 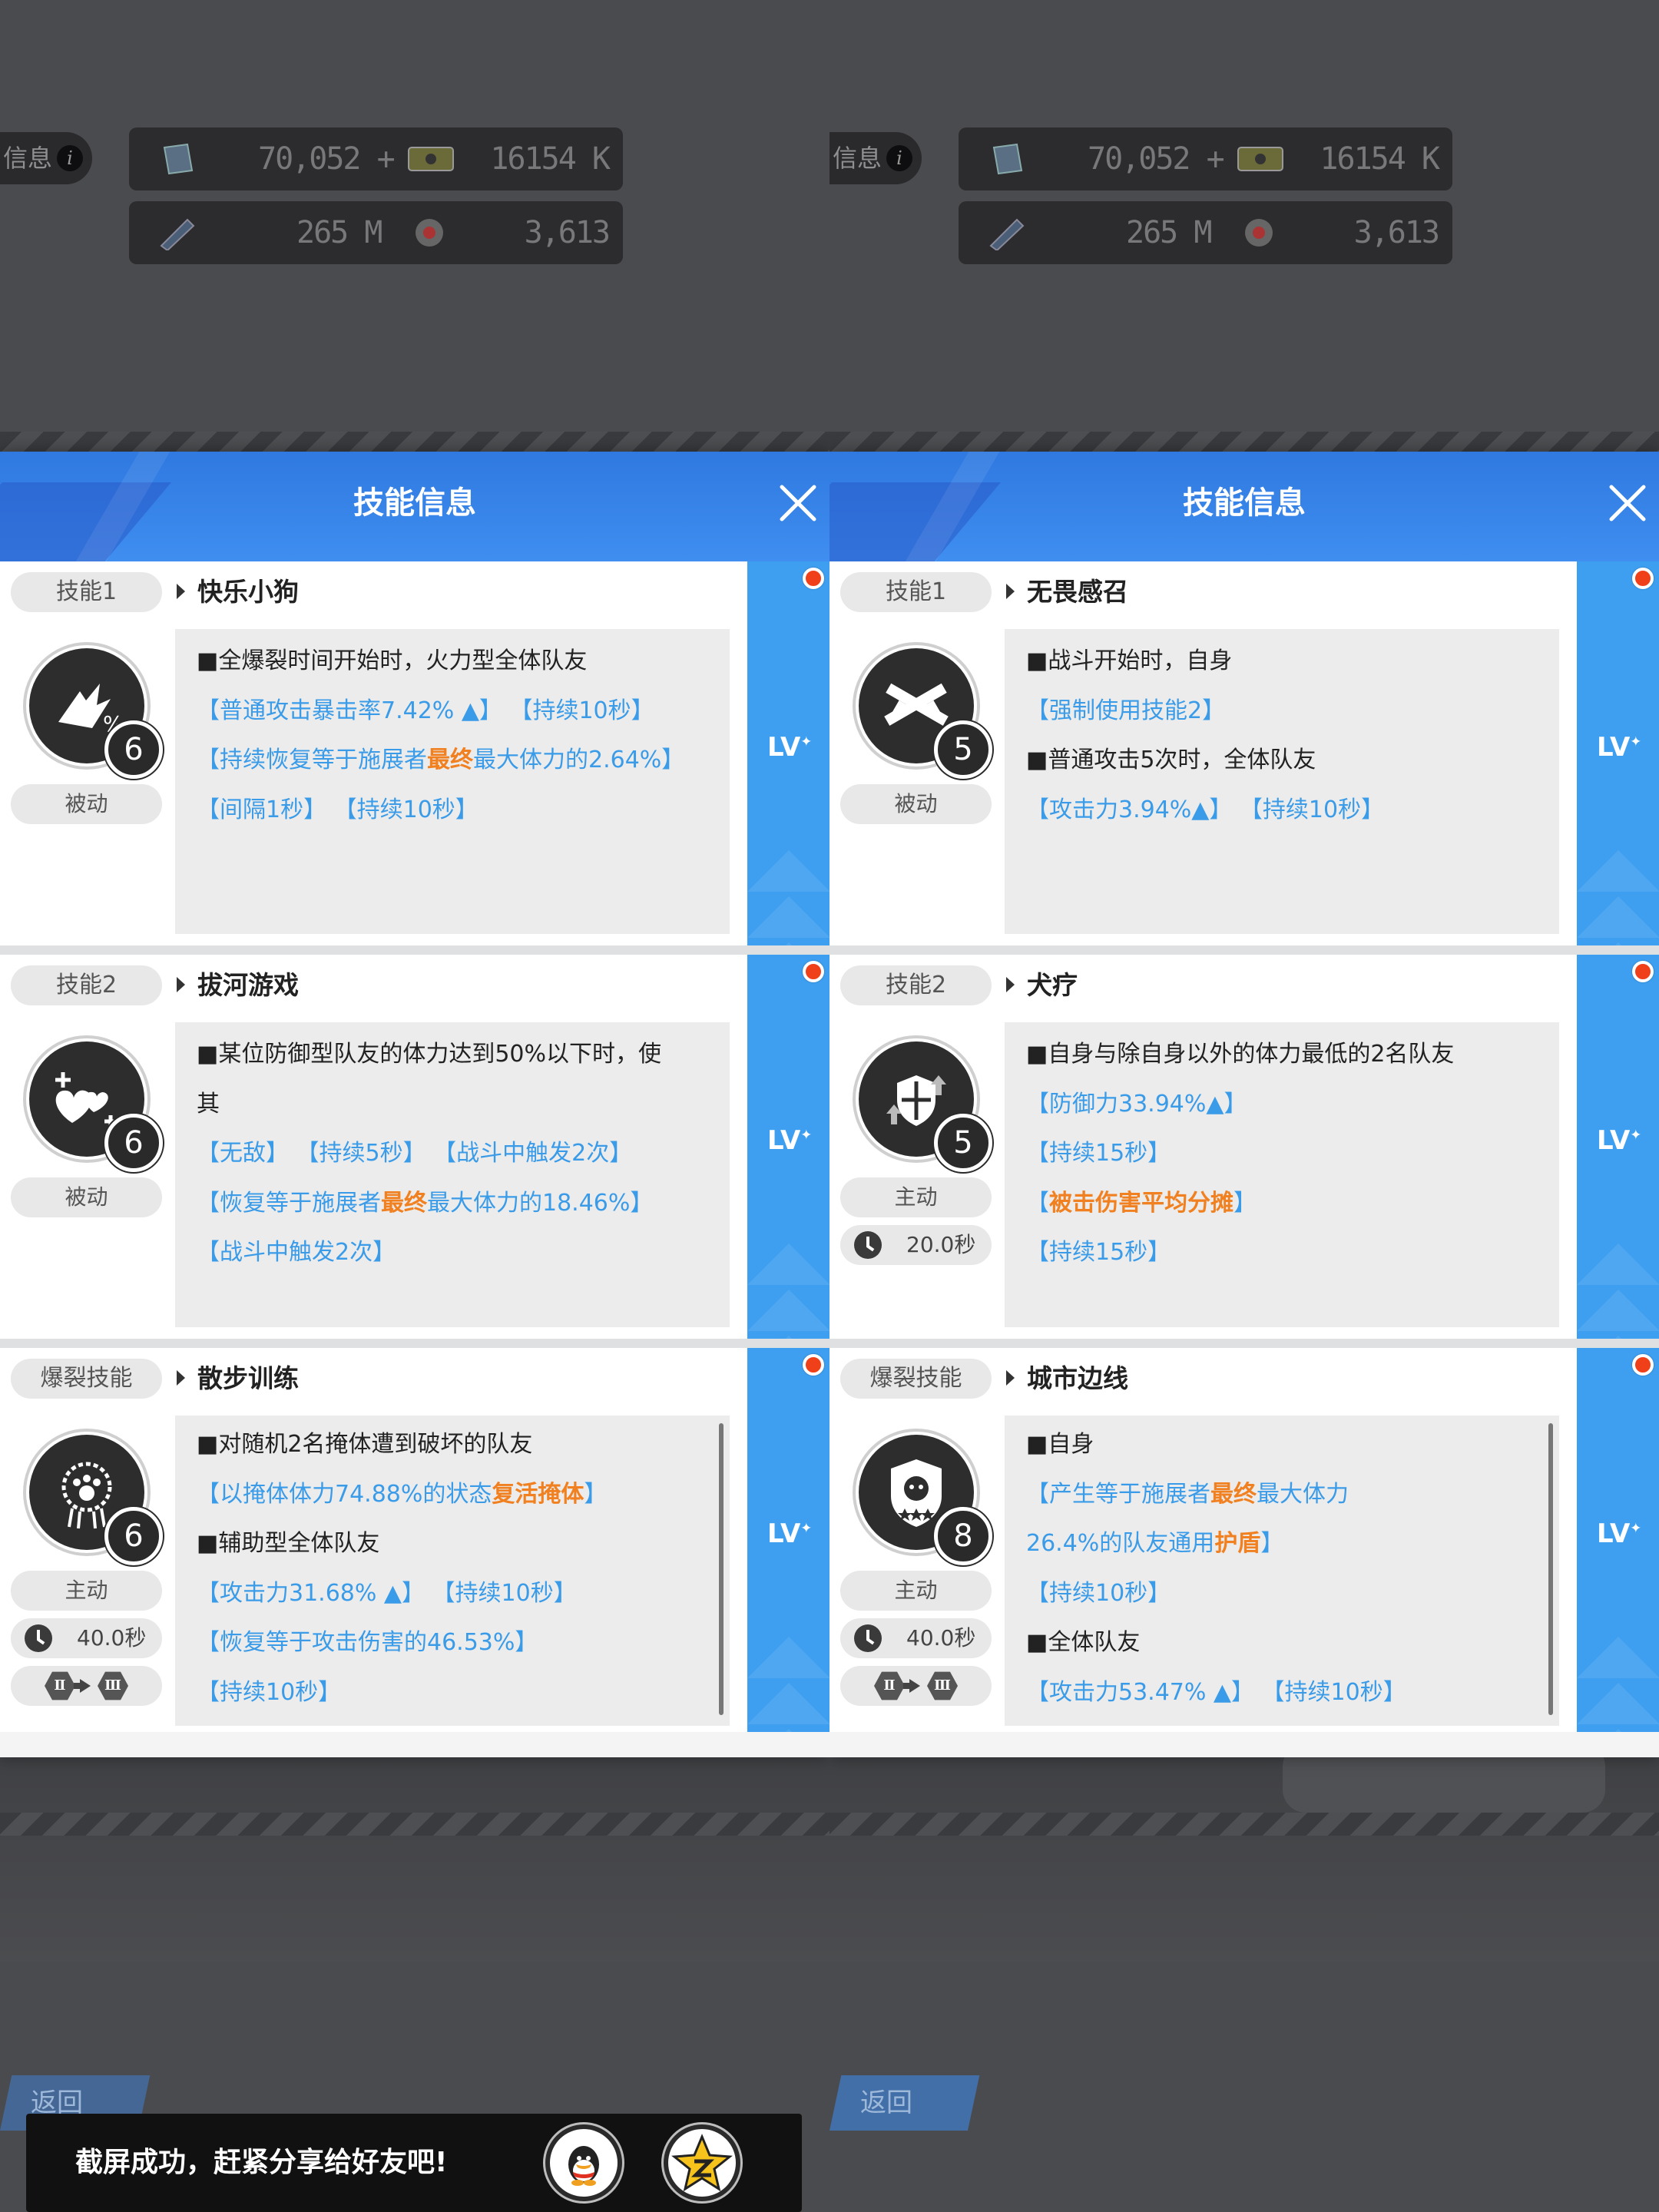 What do you see at coordinates (1171, 760) in the screenshot?
I see `description-text: ■普通攻击5次时，全体队友` at bounding box center [1171, 760].